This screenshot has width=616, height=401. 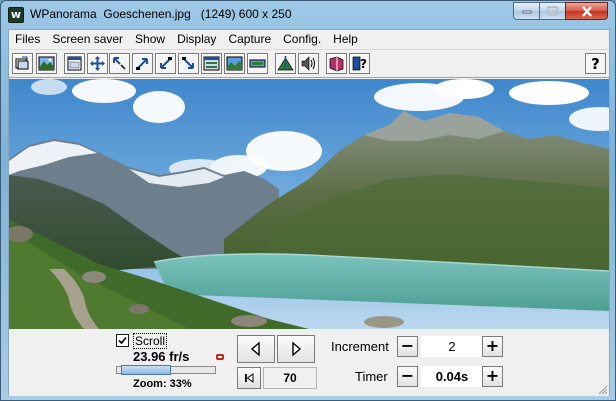 I want to click on increment-label: Increment, so click(x=360, y=346).